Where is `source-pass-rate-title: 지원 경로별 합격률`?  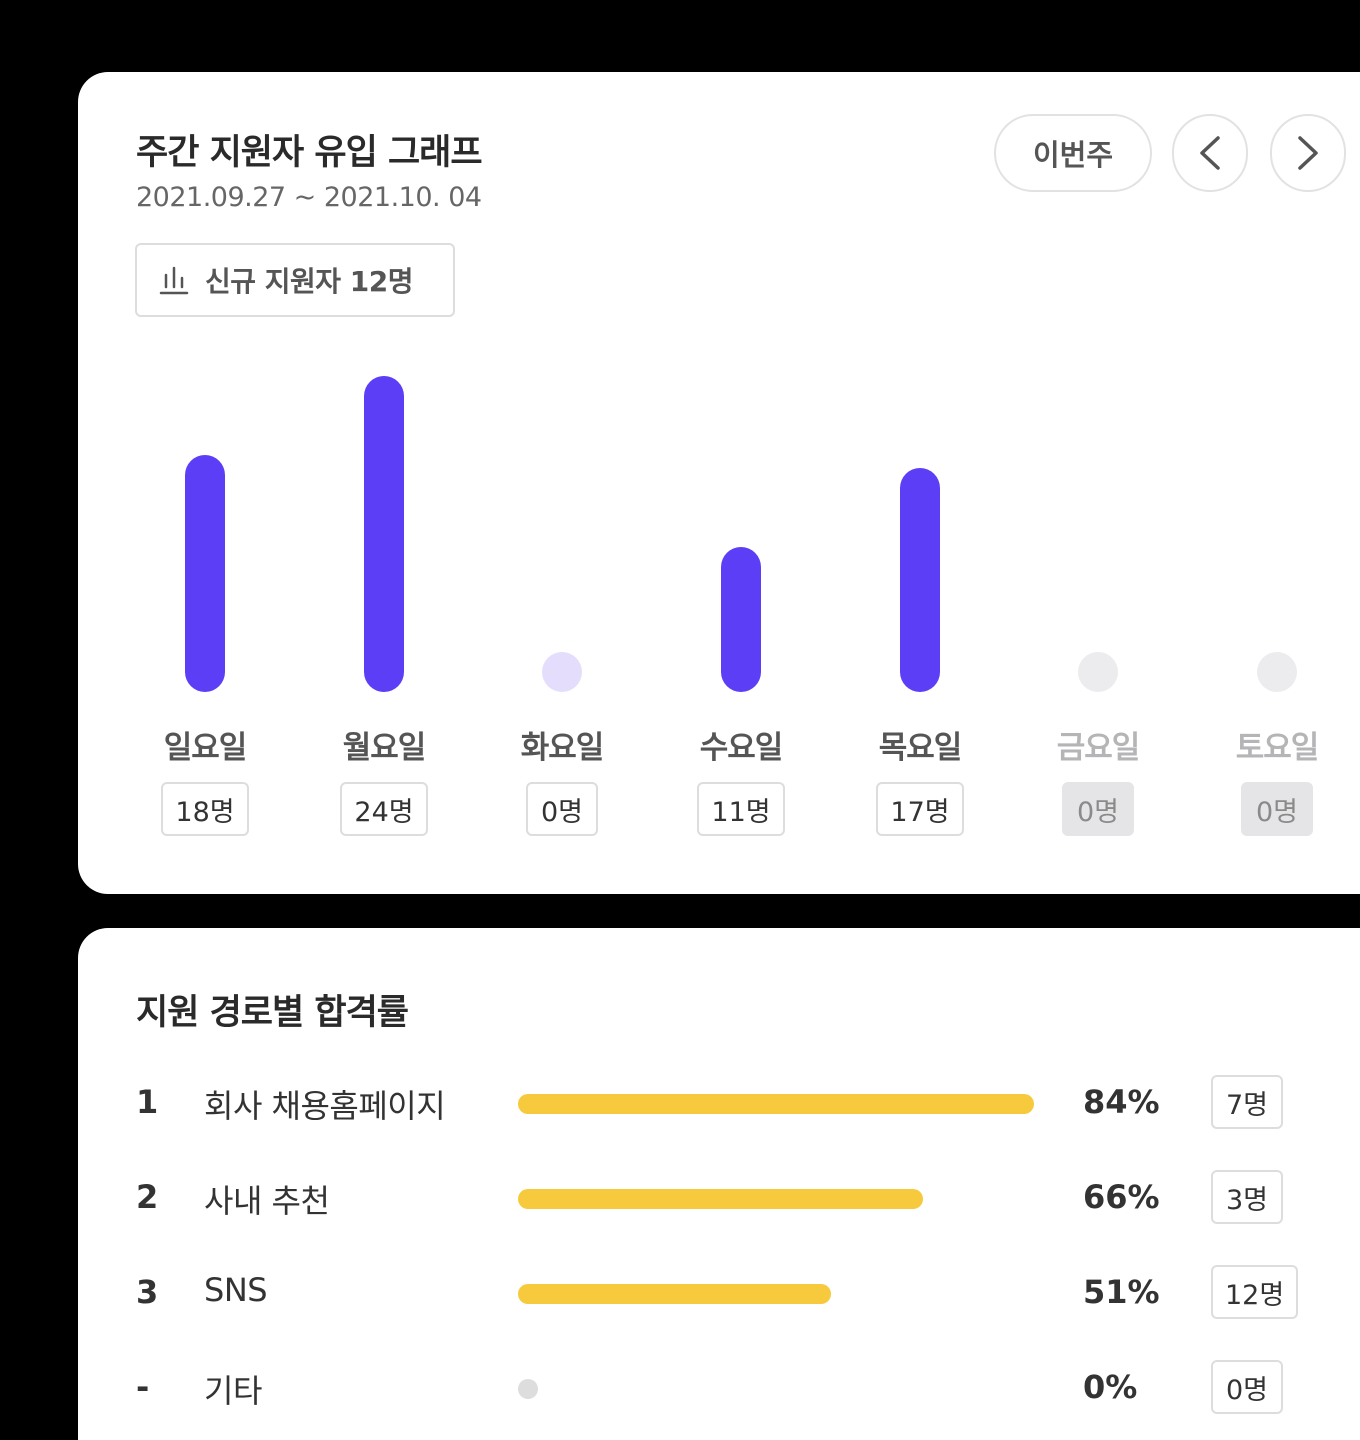 source-pass-rate-title: 지원 경로별 합격률 is located at coordinates (272, 1013).